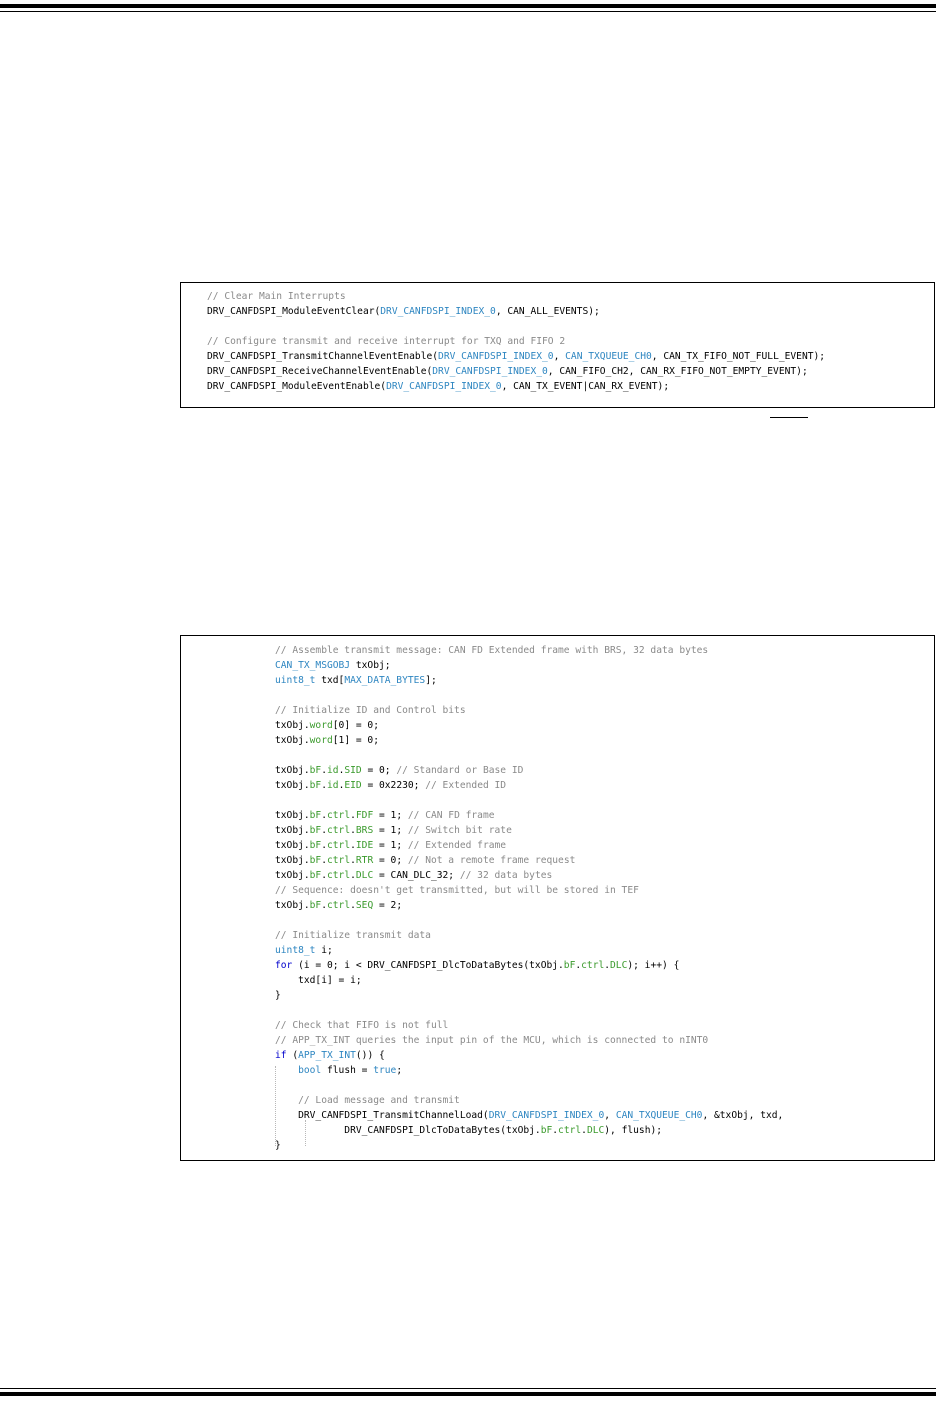 Image resolution: width=936 pixels, height=1415 pixels. What do you see at coordinates (451, 815) in the screenshot?
I see `code-comment: // CAN FD frame` at bounding box center [451, 815].